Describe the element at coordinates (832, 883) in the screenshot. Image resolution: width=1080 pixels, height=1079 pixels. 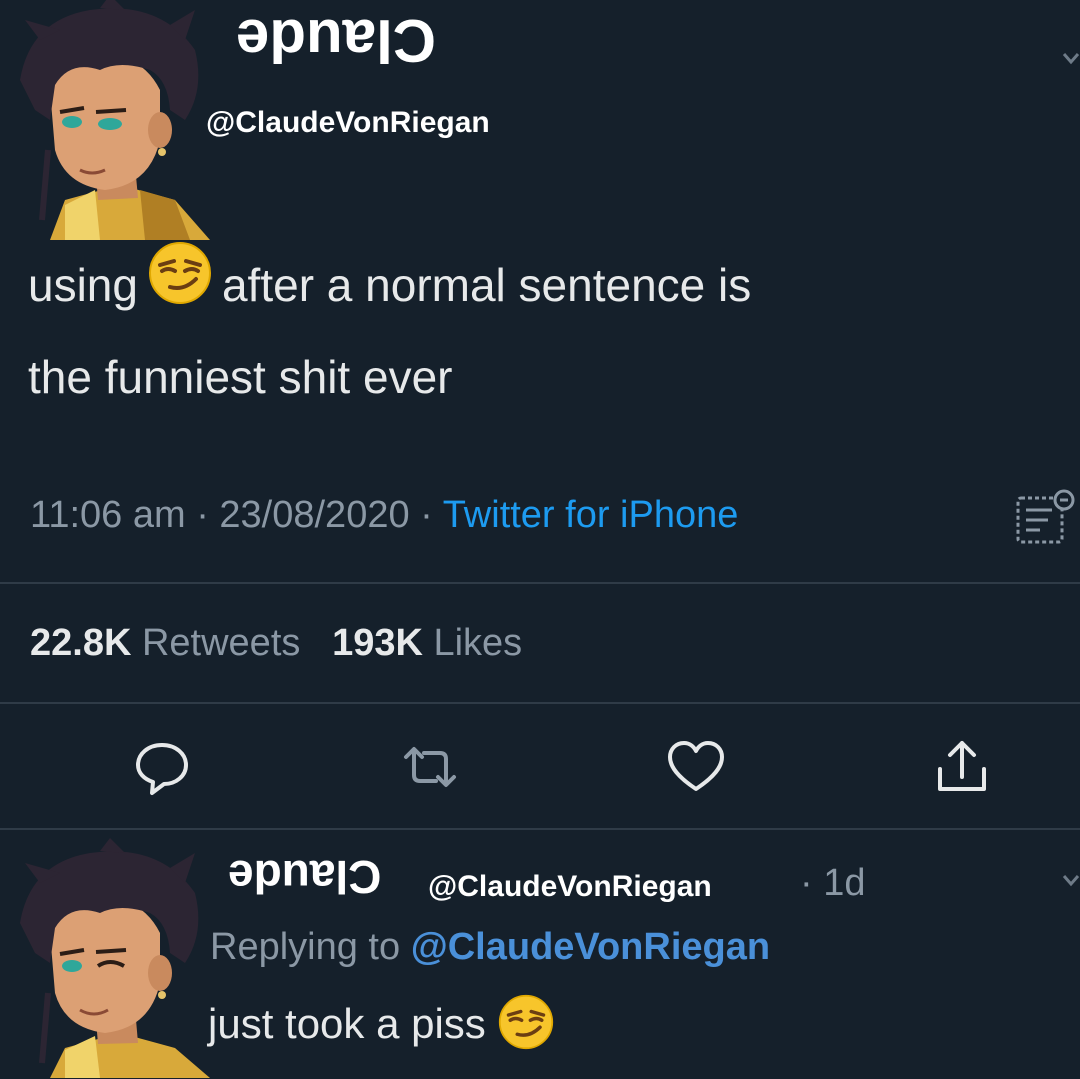
I see `reply-age: · 1d` at that location.